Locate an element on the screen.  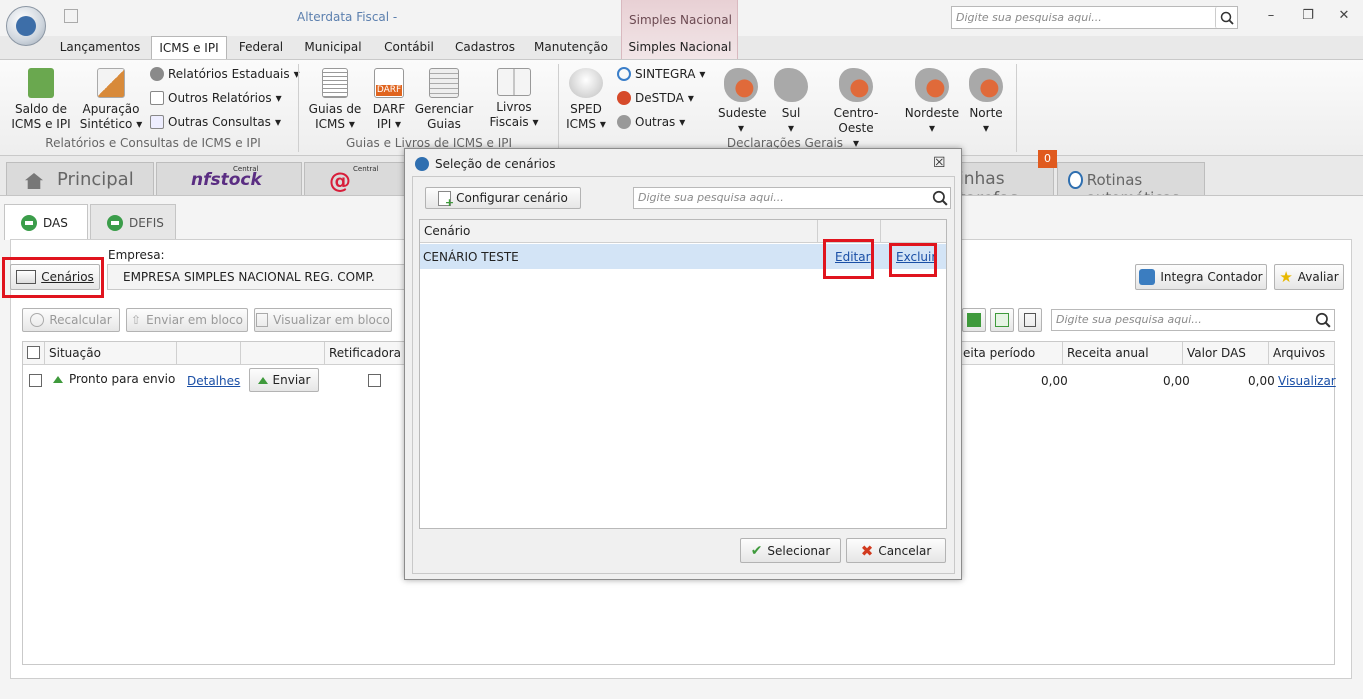
configurar-cenario-button: + Configurar cenário is located at coordinates (503, 198).